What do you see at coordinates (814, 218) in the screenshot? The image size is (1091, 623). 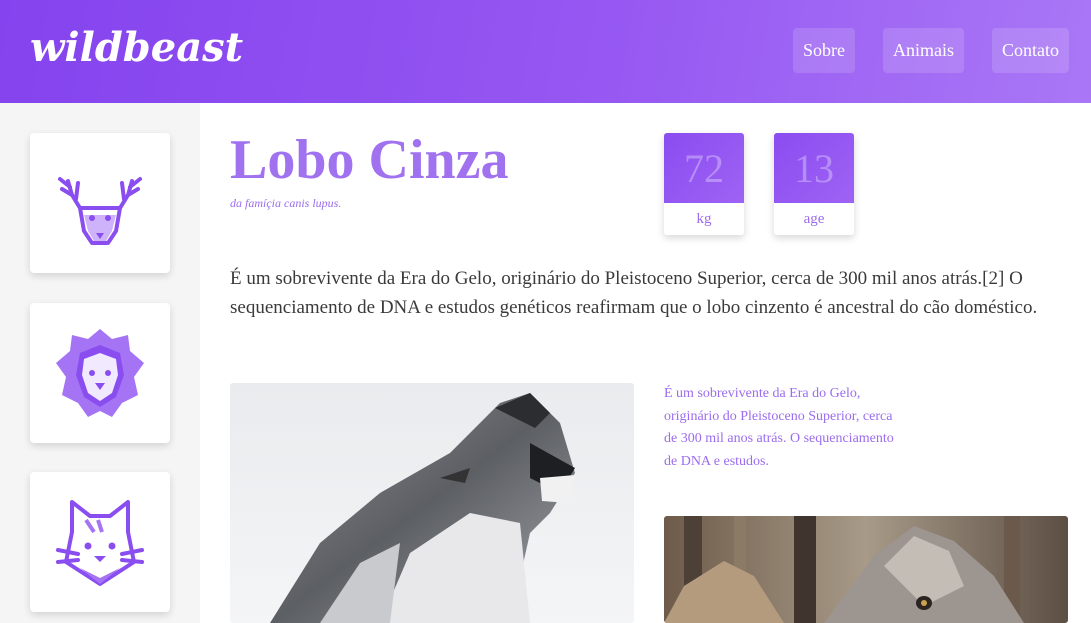 I see `stat-label: age` at bounding box center [814, 218].